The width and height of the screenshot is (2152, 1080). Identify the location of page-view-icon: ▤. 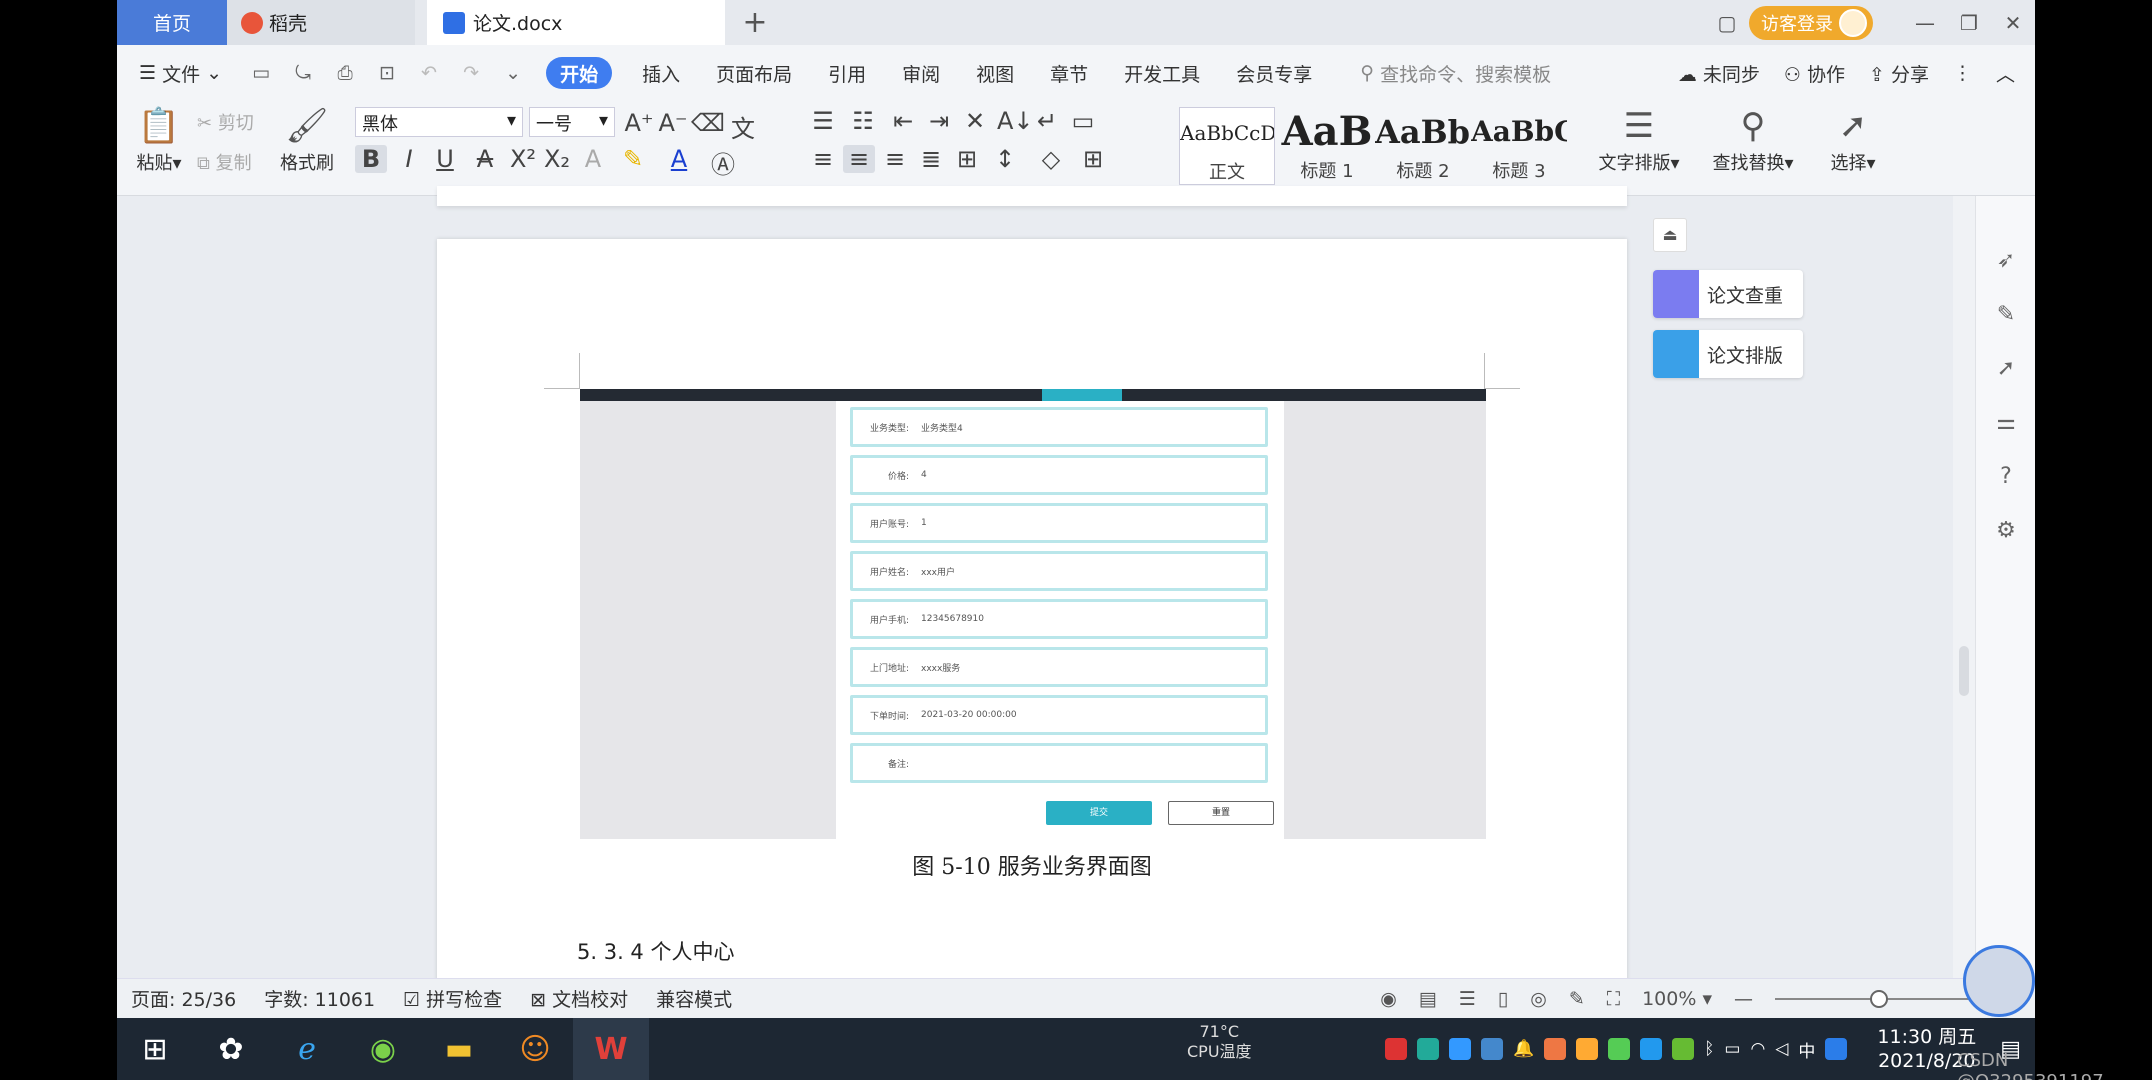
(1428, 999).